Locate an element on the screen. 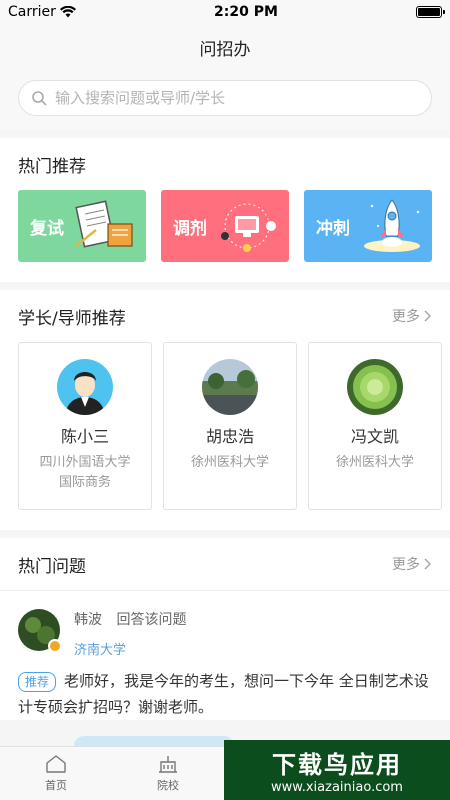 Image resolution: width=450 pixels, height=800 pixels. plant-avatar-icon is located at coordinates (375, 387).